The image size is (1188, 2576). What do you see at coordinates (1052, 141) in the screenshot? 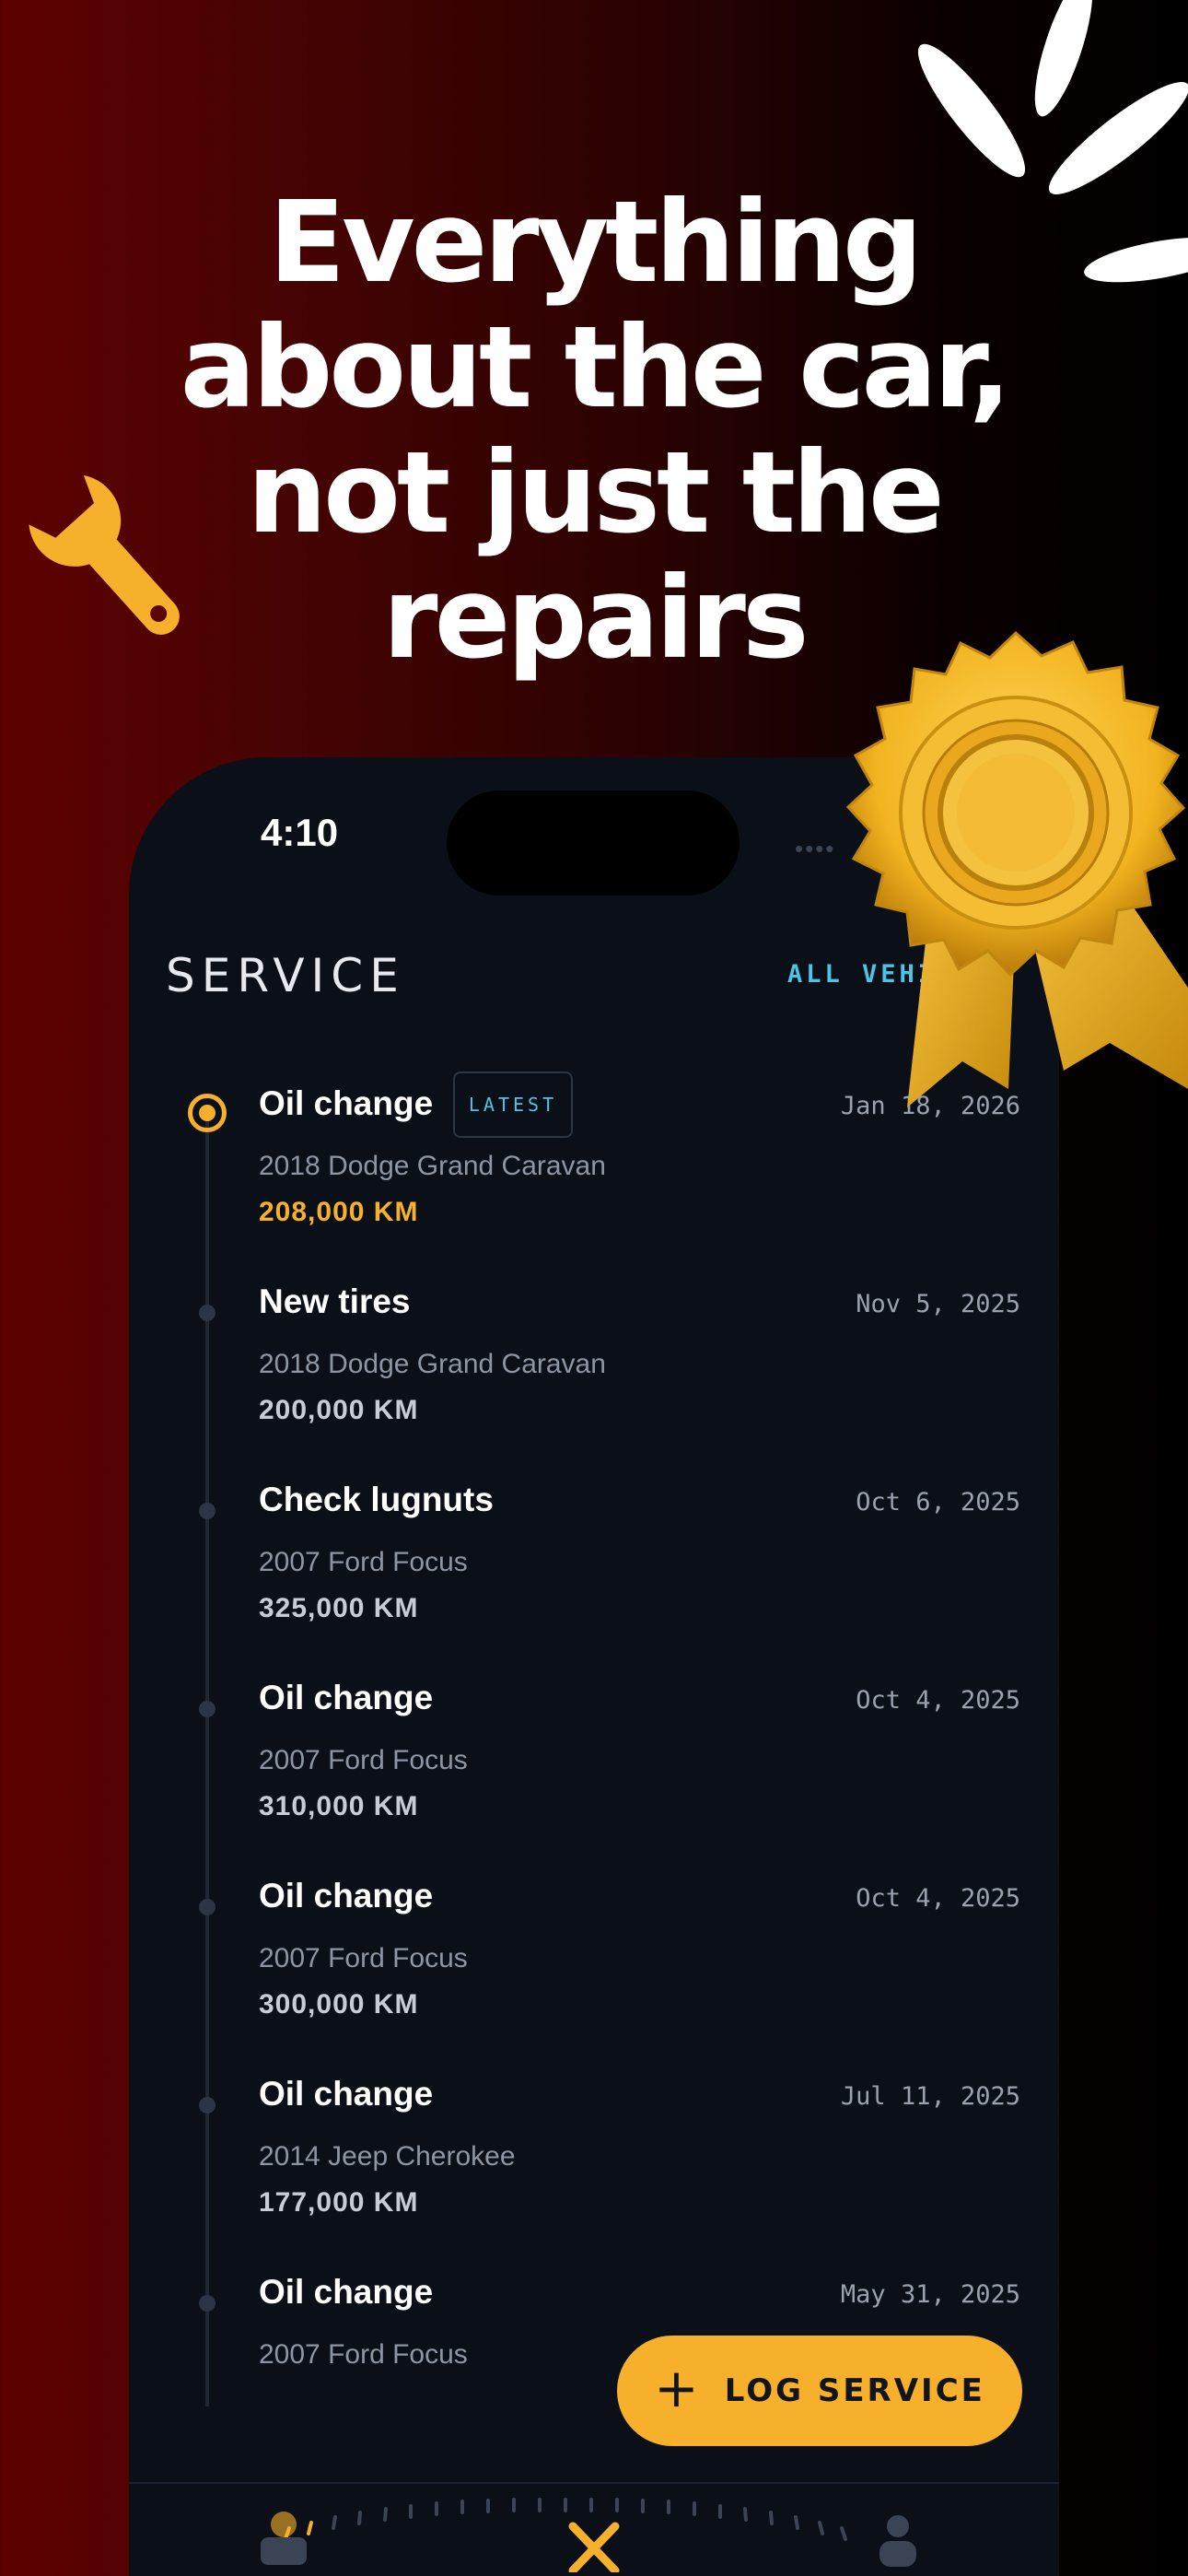
I see `sparkle-lines-icon` at bounding box center [1052, 141].